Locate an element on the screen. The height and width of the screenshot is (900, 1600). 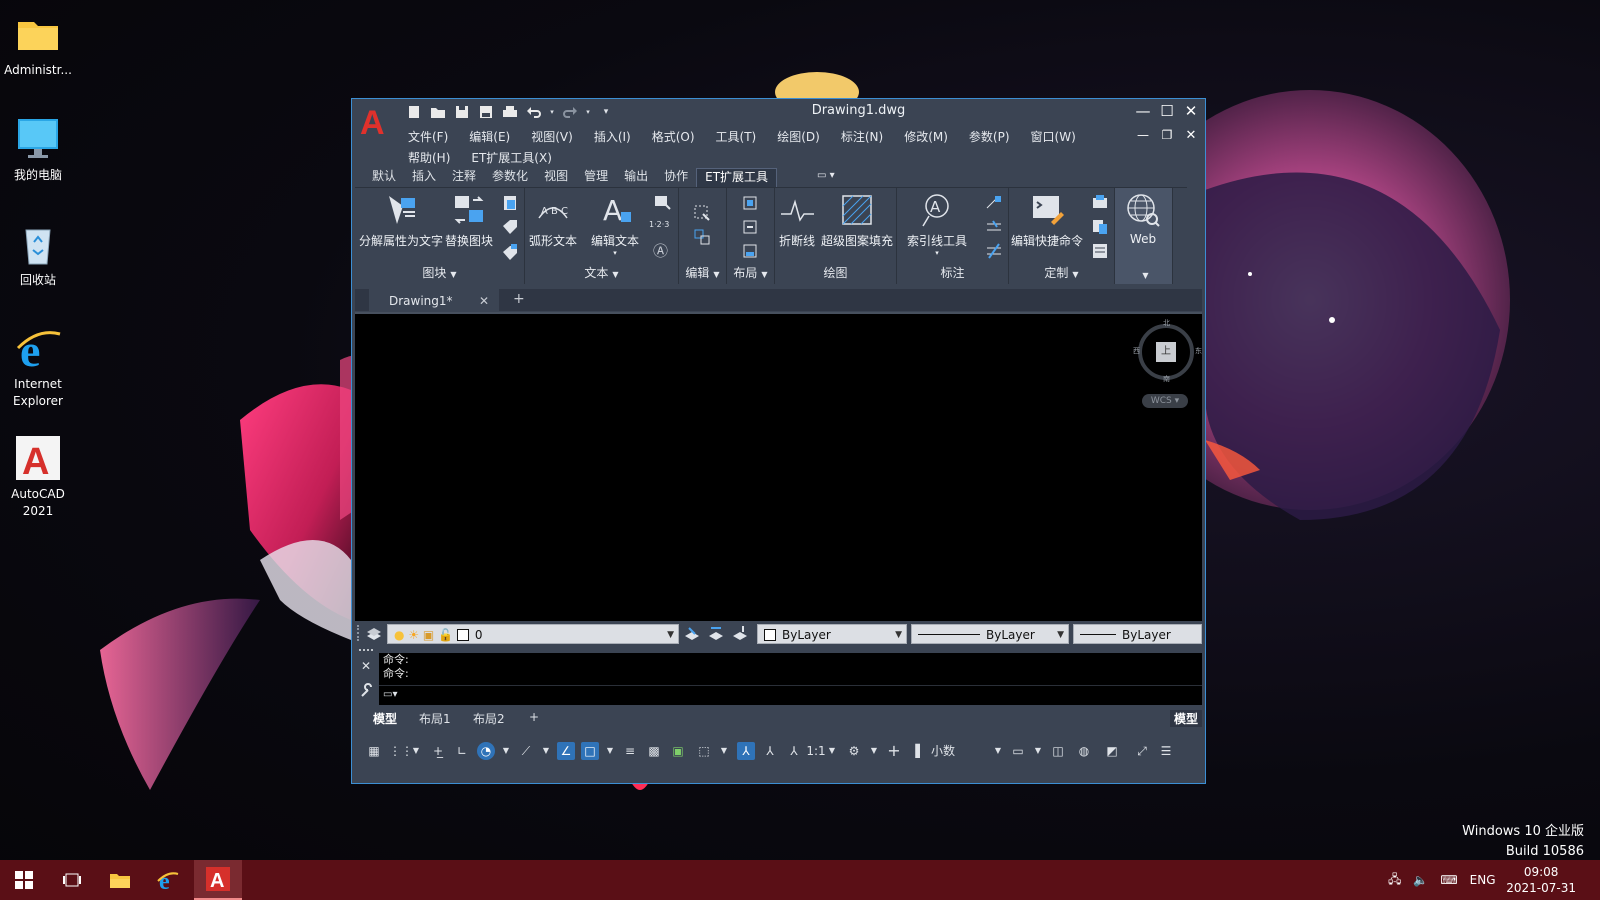
doc-close-icon: ✕ is located at coordinates (1191, 135).